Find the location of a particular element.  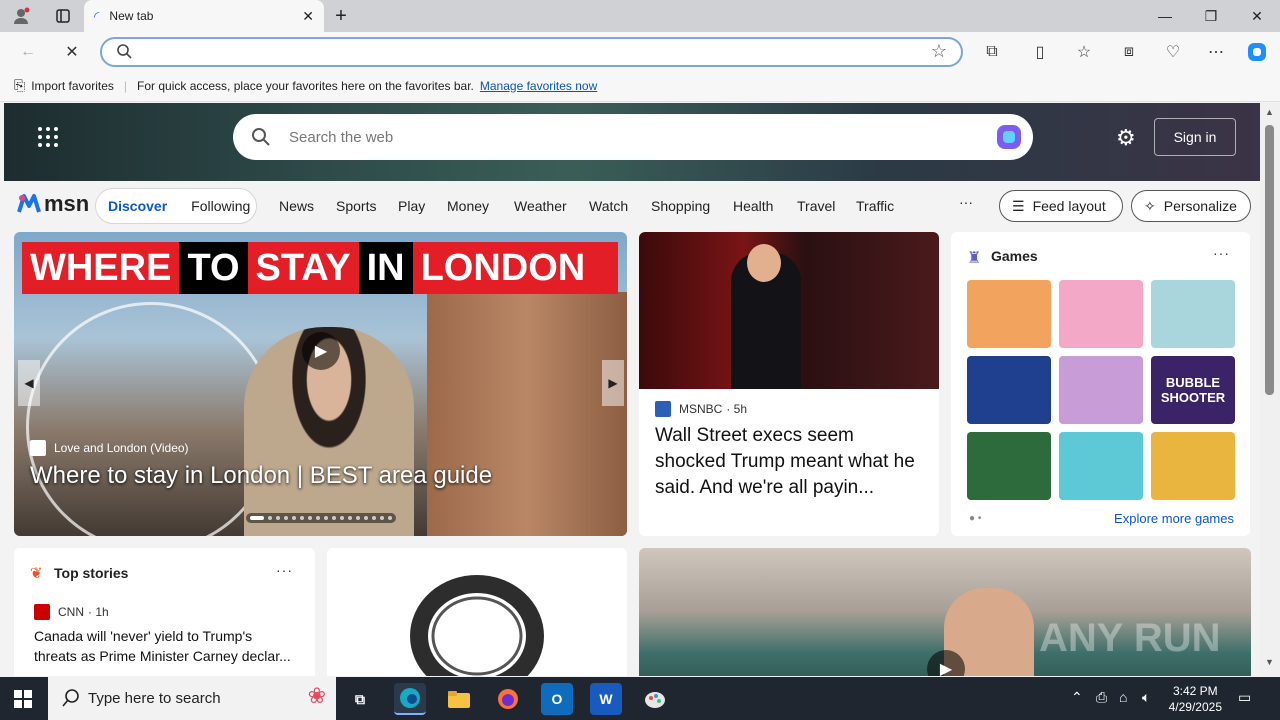

loading-icon: ◜ is located at coordinates (97, 15).